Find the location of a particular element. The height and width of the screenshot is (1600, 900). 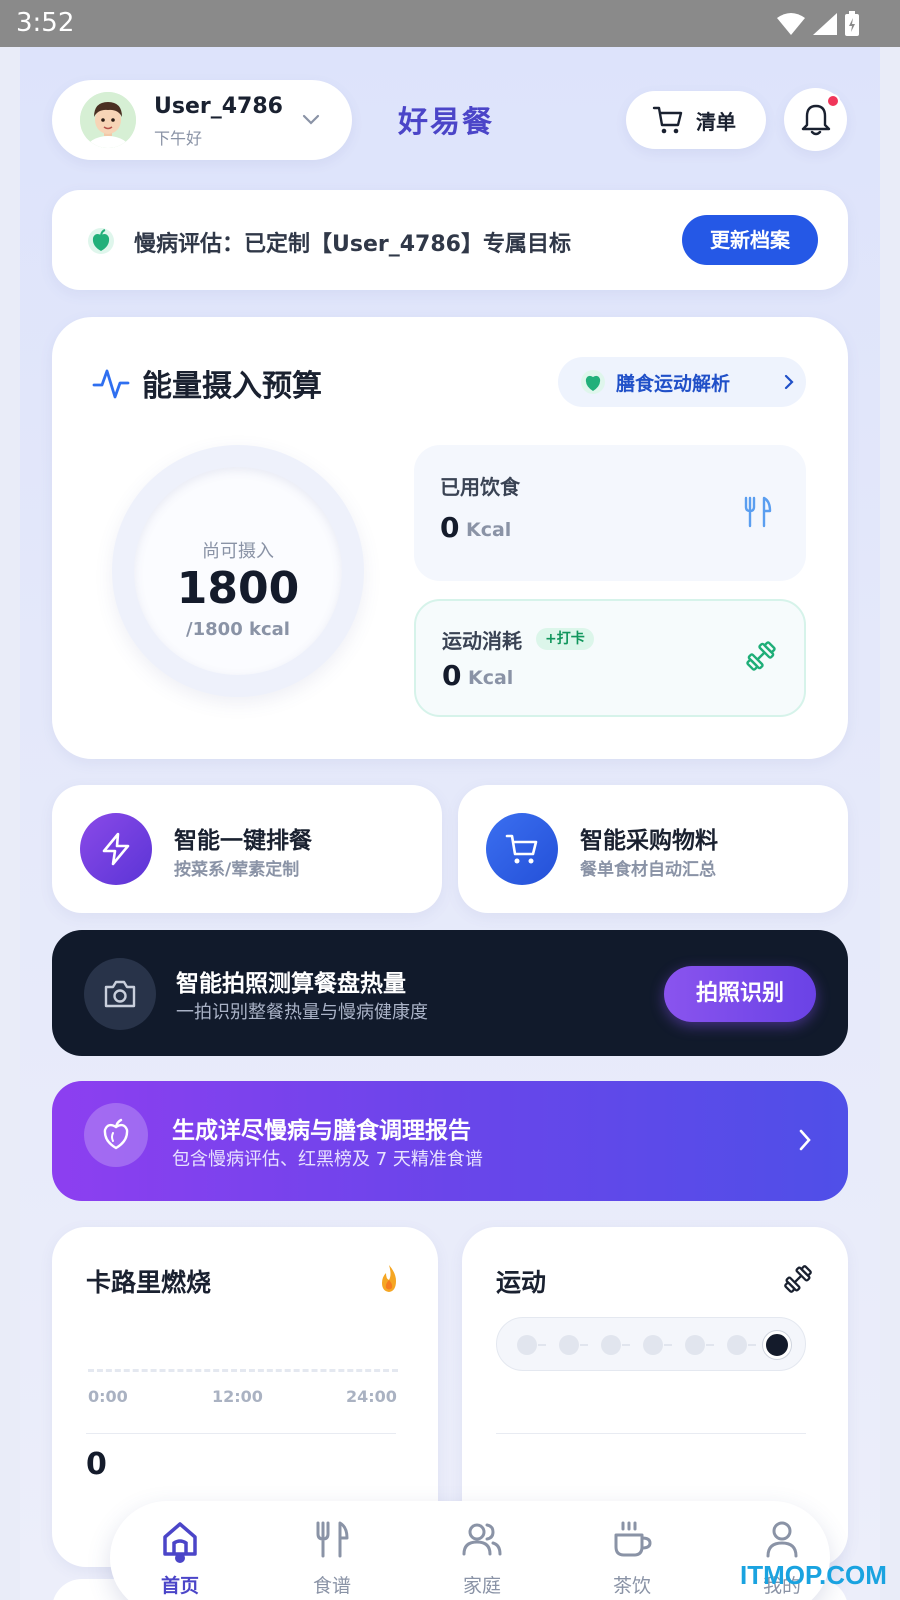

avatar is located at coordinates (108, 120).